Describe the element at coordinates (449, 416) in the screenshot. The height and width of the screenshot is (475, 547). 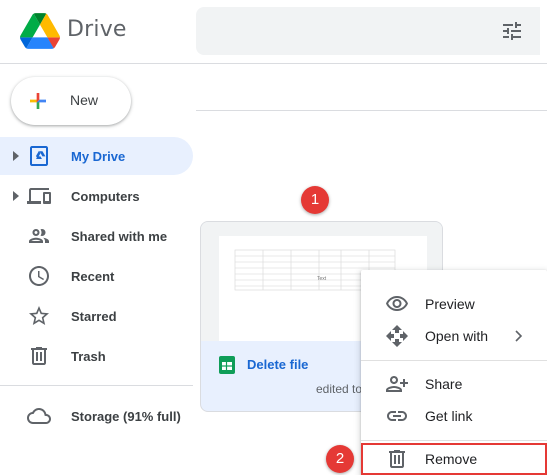
I see `menu-item-label: Get link` at that location.